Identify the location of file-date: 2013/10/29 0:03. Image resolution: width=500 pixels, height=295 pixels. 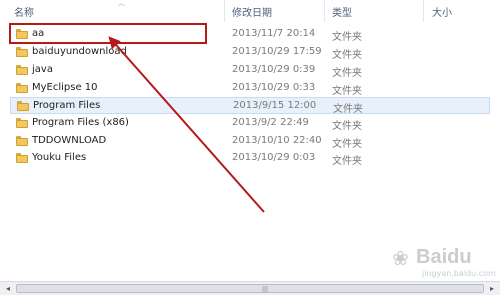
(274, 157).